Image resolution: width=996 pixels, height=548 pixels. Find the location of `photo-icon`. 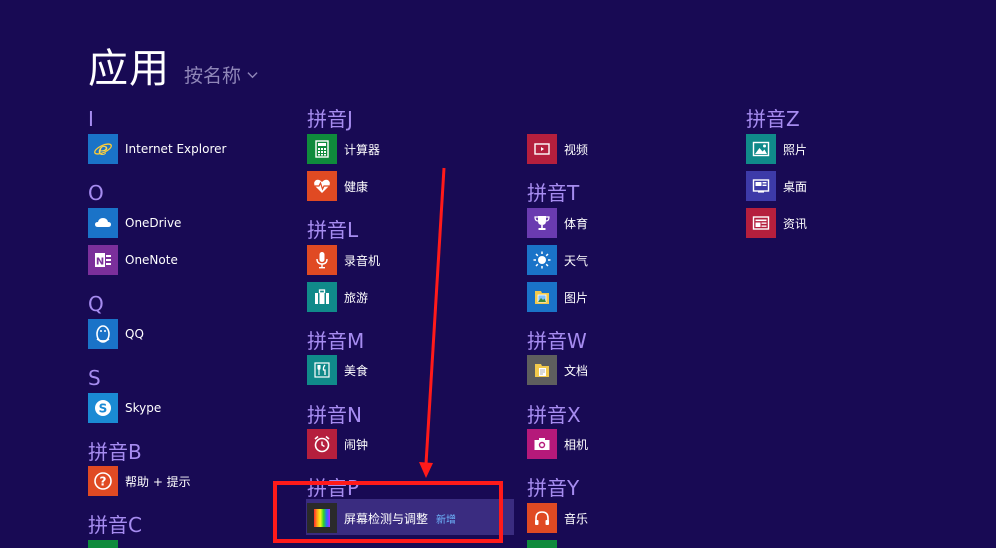

photo-icon is located at coordinates (761, 149).